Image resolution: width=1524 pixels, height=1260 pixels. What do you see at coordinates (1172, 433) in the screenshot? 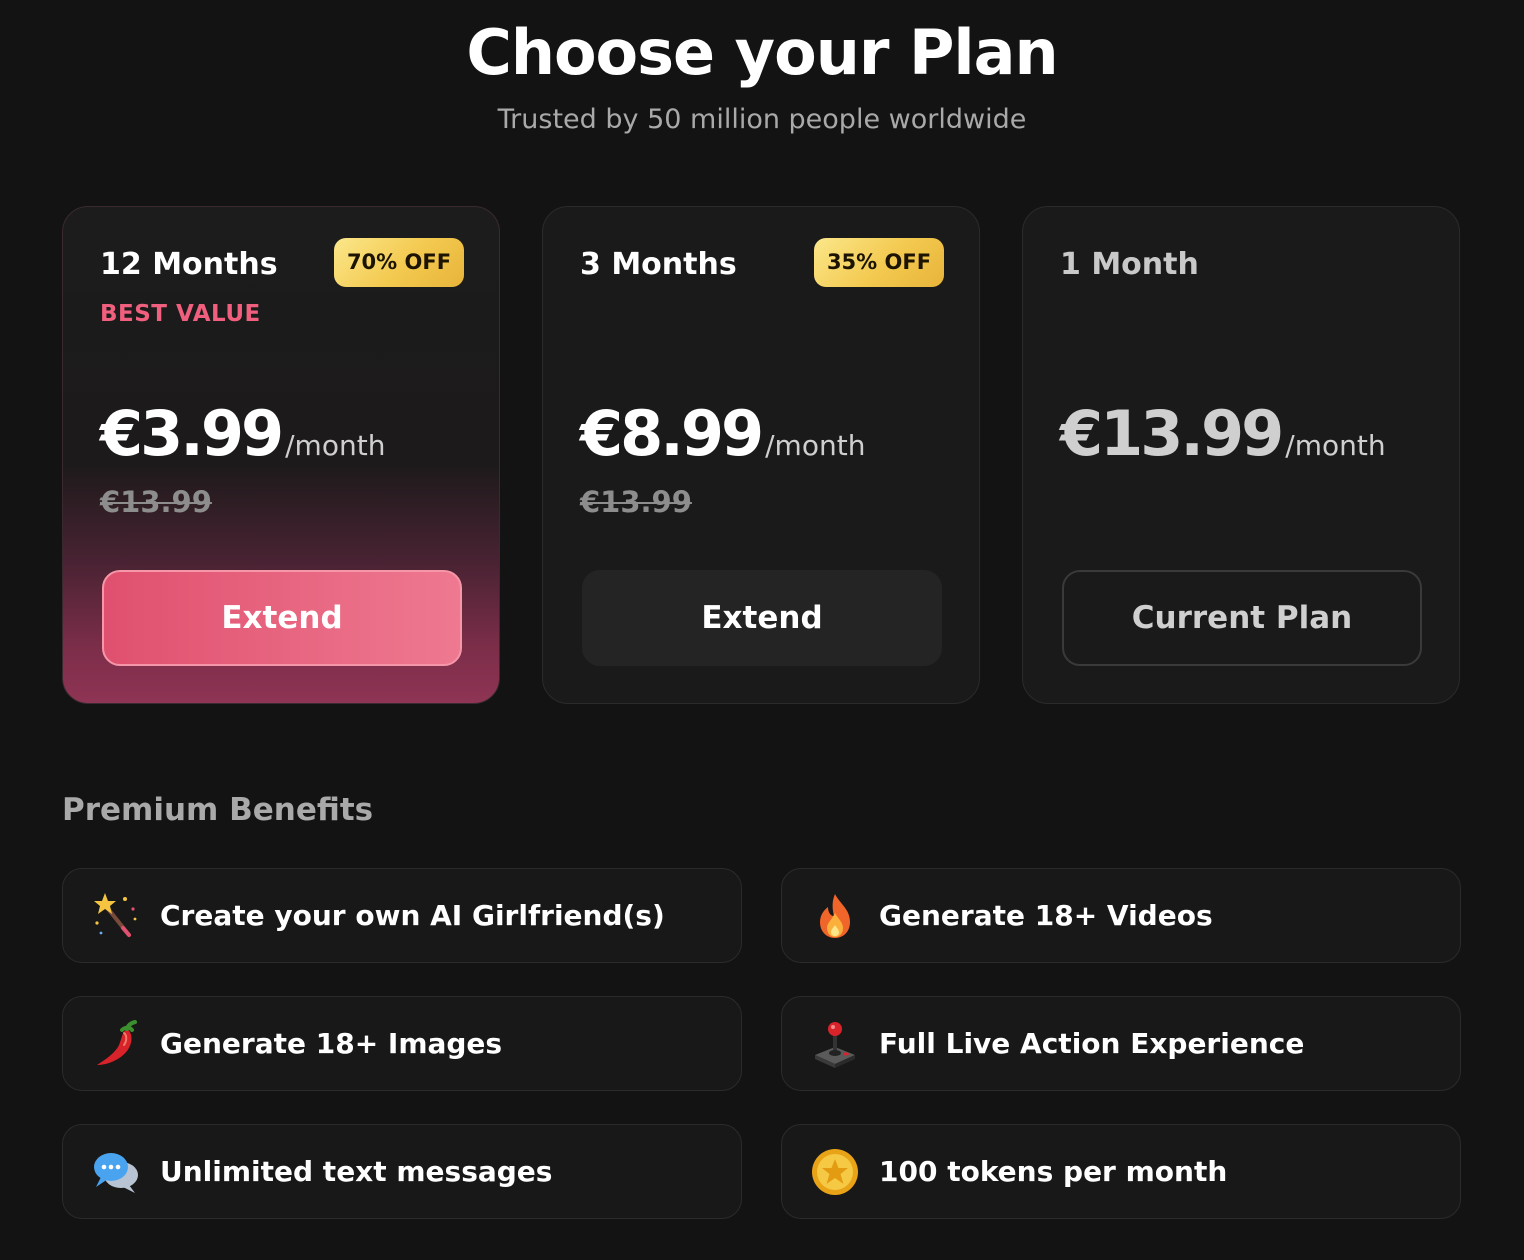
I see `plan-price: €13.99` at bounding box center [1172, 433].